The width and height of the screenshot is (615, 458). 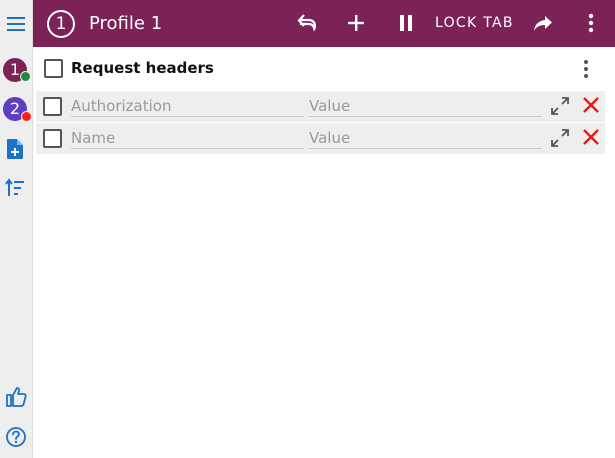 I want to click on plus-icon, so click(x=356, y=23).